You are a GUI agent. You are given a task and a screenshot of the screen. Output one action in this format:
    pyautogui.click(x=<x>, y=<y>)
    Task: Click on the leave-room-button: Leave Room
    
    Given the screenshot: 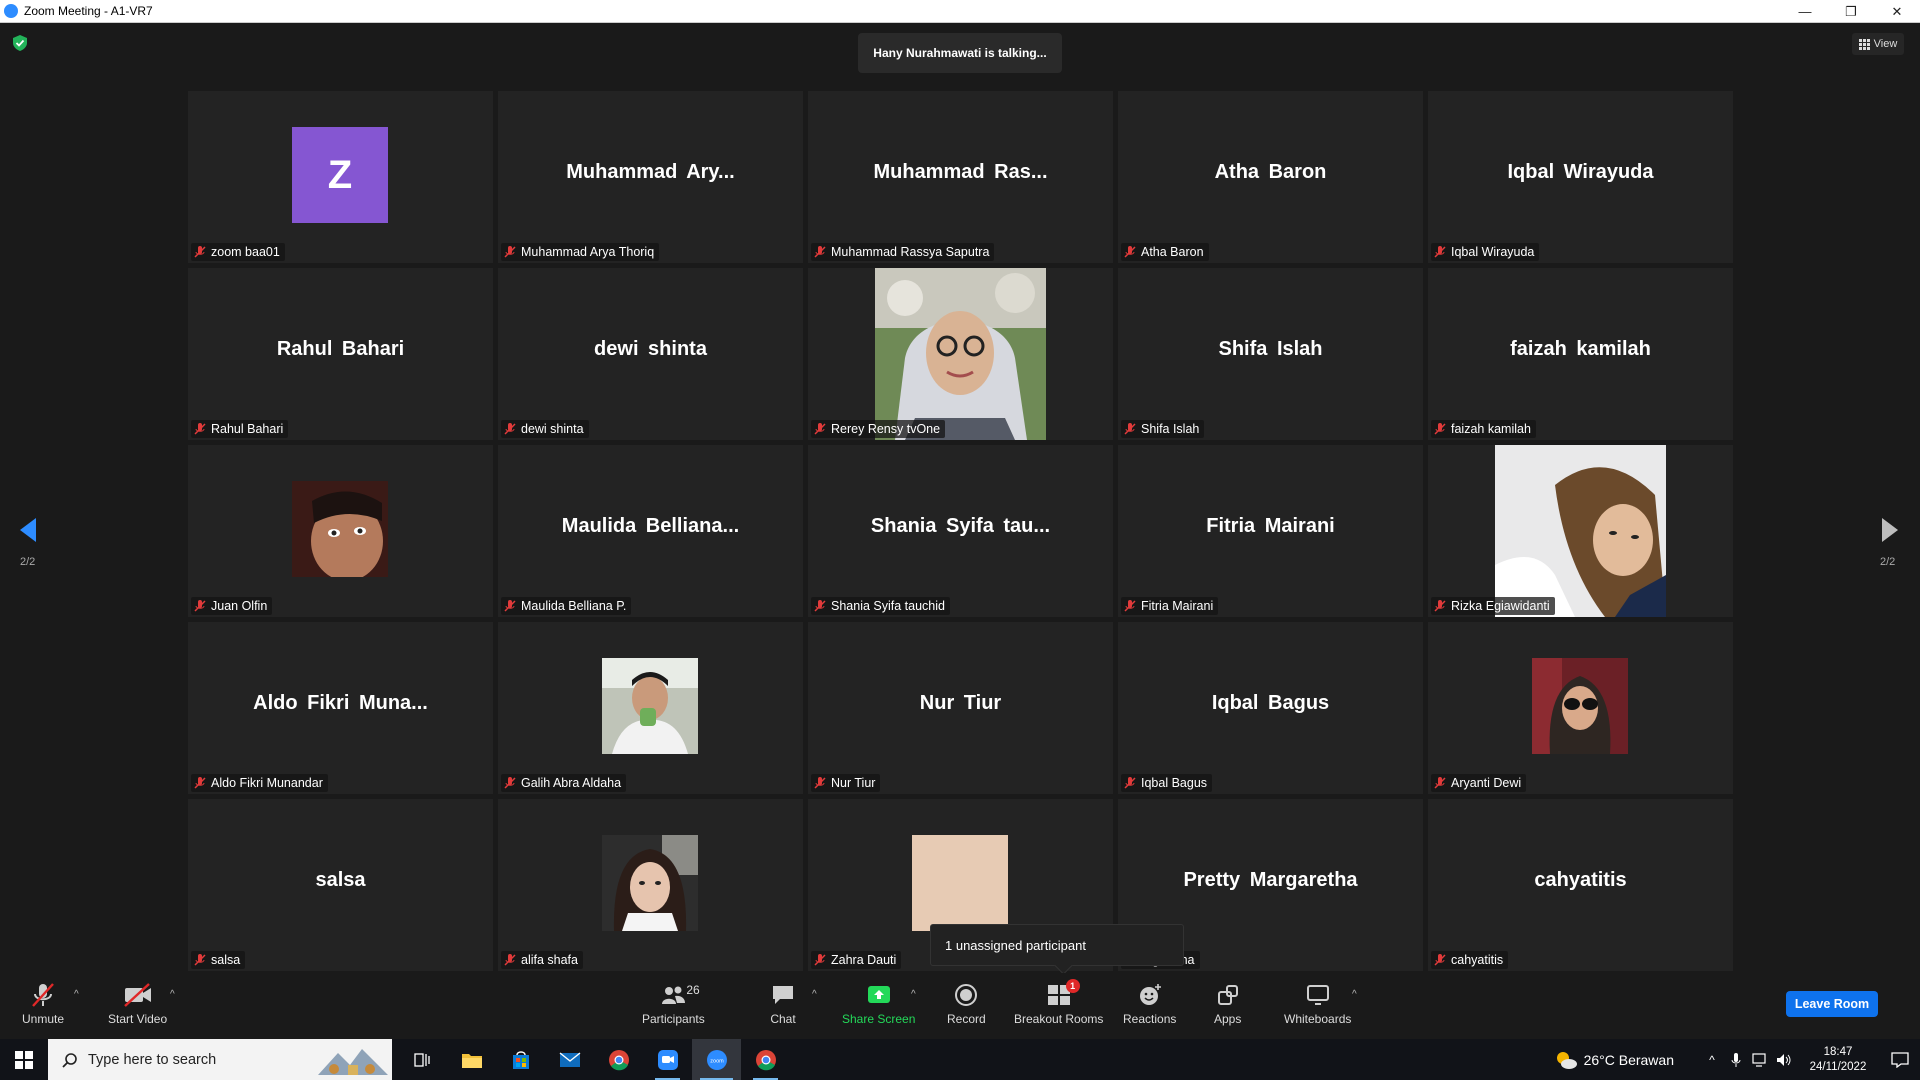 What is the action you would take?
    pyautogui.click(x=1832, y=1004)
    